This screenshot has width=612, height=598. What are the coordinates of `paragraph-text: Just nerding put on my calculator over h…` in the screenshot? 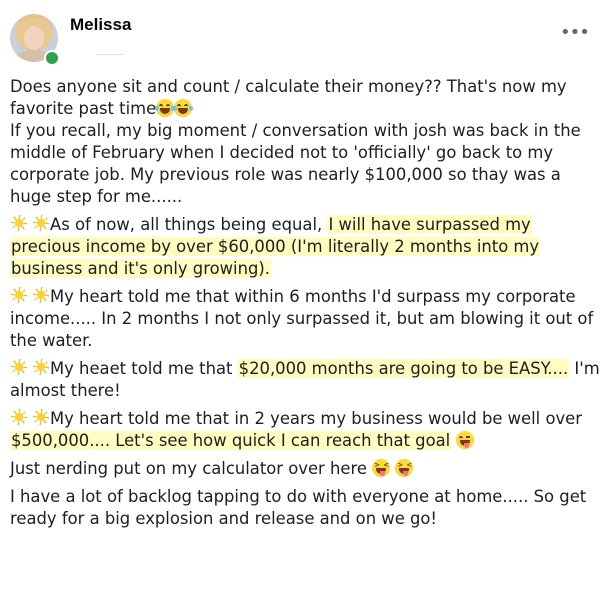 It's located at (188, 468).